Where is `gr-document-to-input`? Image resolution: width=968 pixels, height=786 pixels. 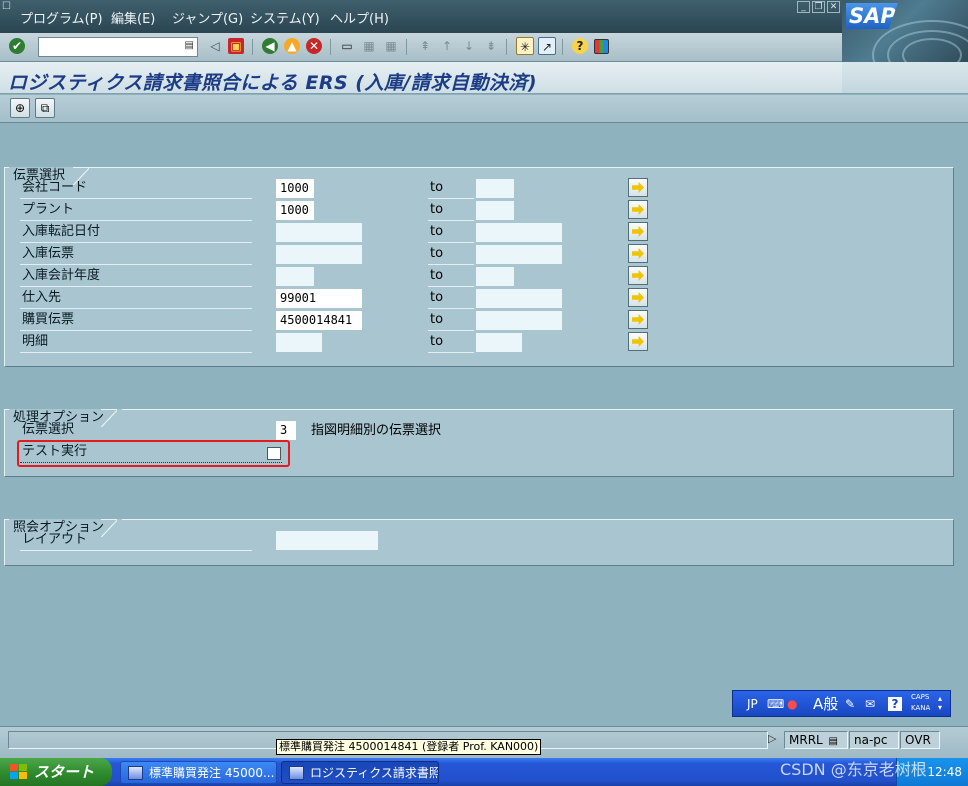
gr-document-to-input is located at coordinates (519, 254).